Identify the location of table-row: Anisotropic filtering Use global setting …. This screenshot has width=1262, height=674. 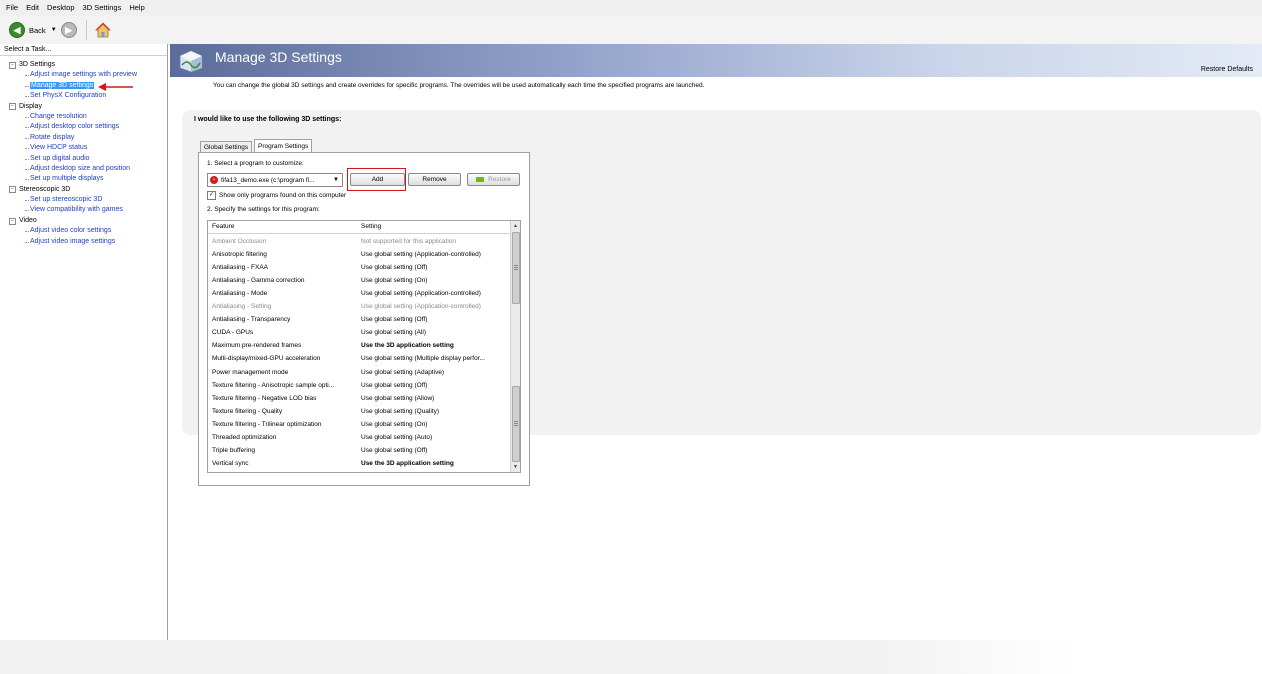
(359, 254).